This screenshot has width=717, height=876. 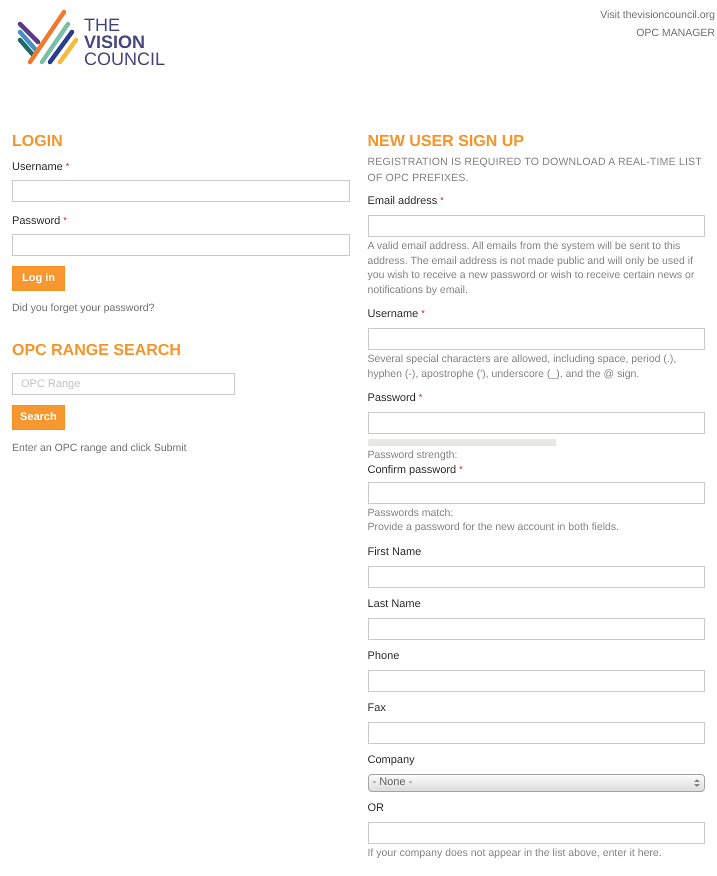 What do you see at coordinates (411, 513) in the screenshot?
I see `help-text: Passwords match:` at bounding box center [411, 513].